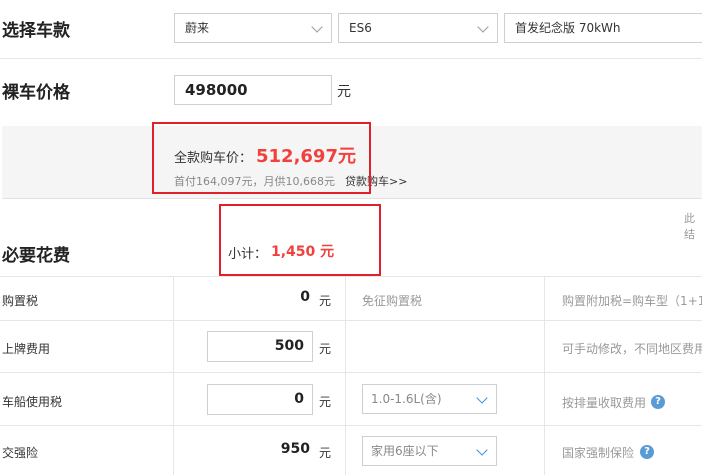  Describe the element at coordinates (26, 349) in the screenshot. I see `table-row-label: 上牌费用` at that location.